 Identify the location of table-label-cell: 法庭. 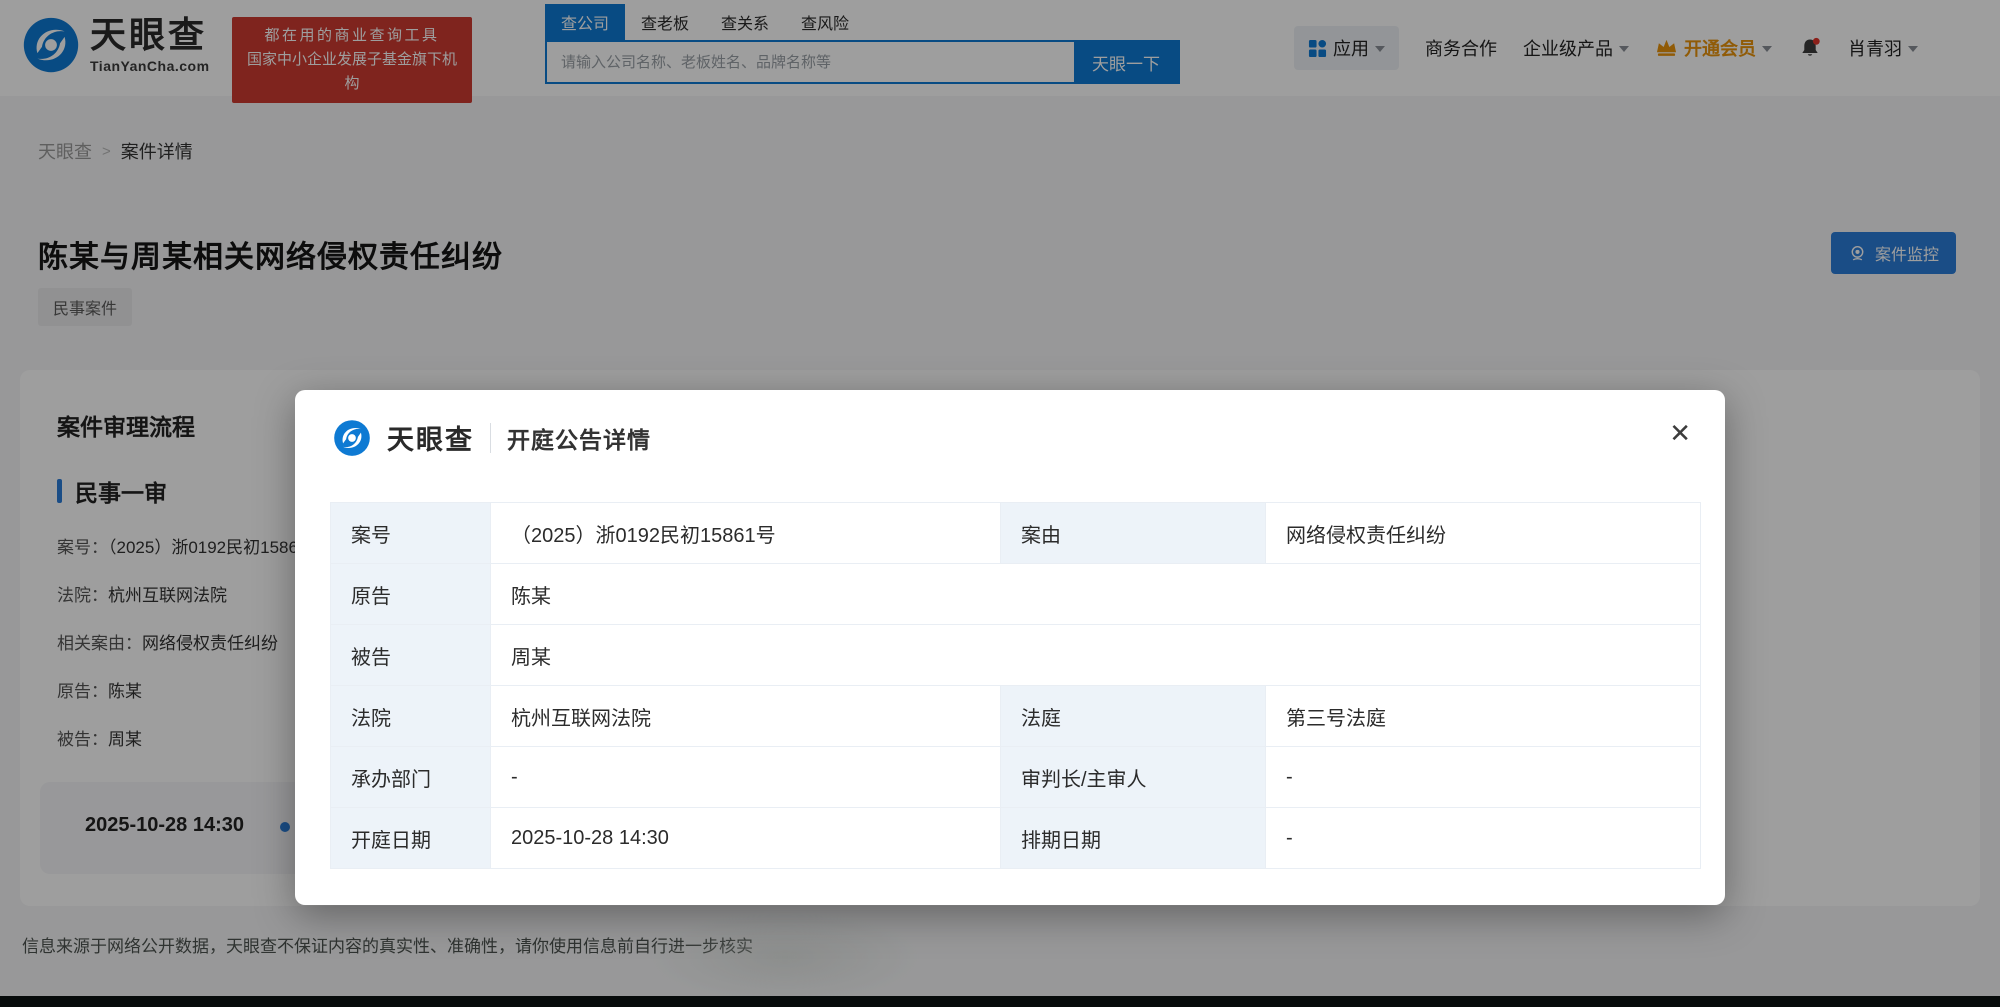
(1133, 716).